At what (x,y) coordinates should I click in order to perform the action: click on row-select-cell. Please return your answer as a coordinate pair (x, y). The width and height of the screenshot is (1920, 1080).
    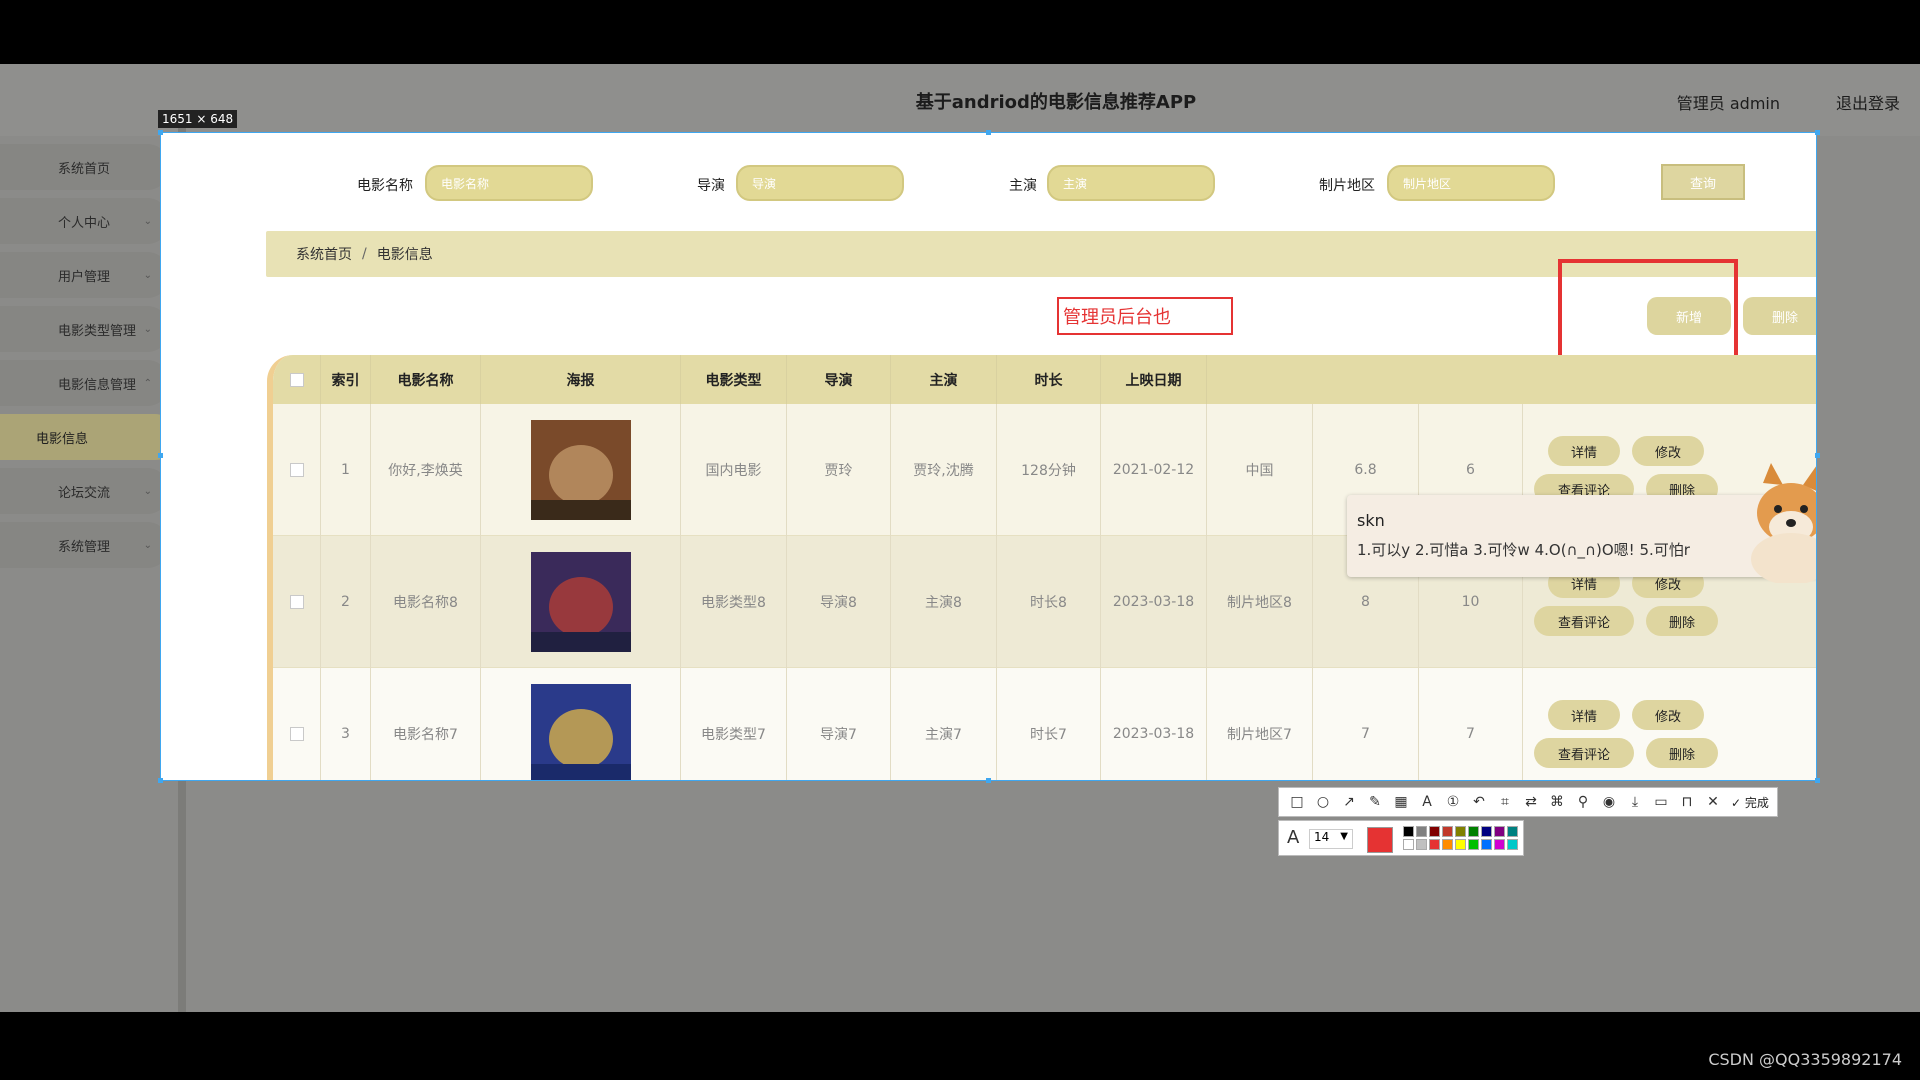
    Looking at the image, I should click on (297, 602).